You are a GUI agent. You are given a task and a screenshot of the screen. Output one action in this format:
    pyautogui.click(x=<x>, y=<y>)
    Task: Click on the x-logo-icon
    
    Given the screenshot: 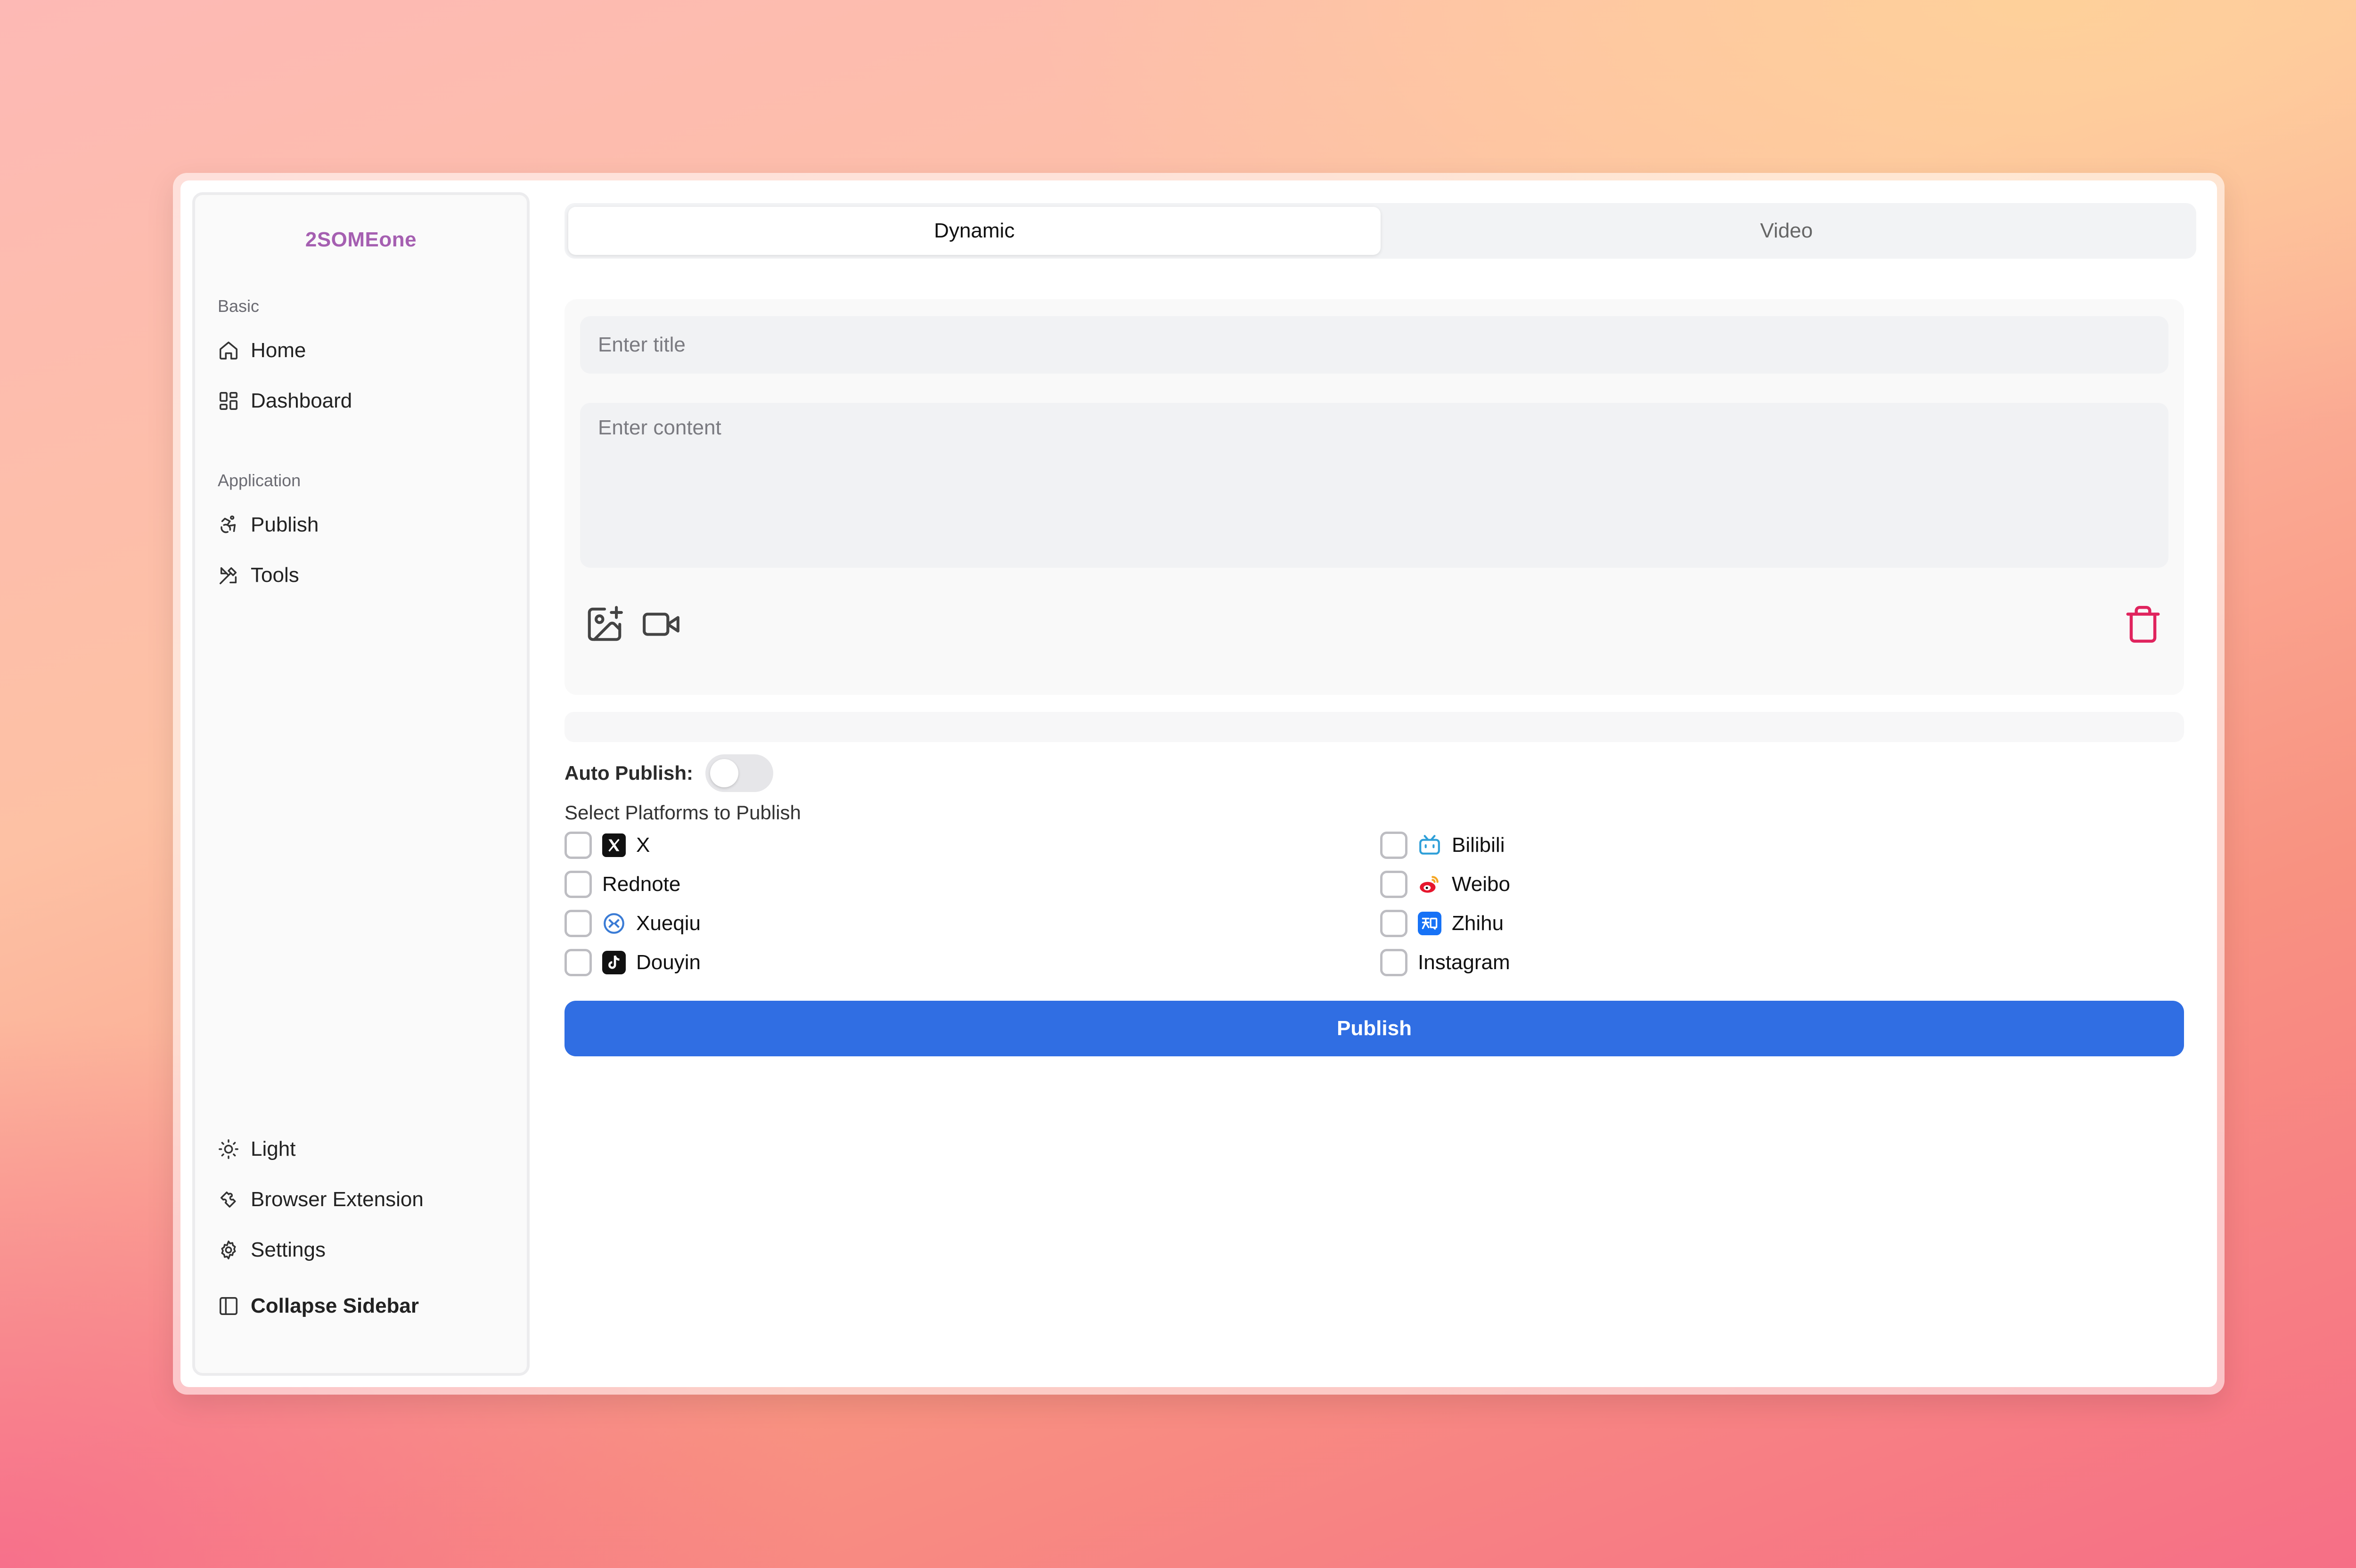 What is the action you would take?
    pyautogui.click(x=614, y=845)
    